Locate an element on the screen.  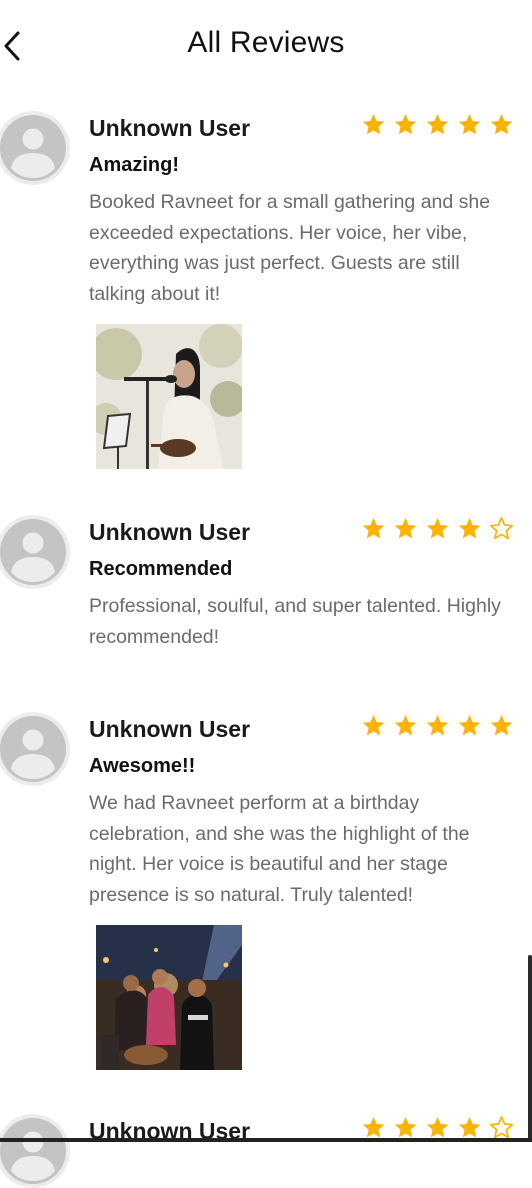
review-title: Recommended is located at coordinates (161, 569).